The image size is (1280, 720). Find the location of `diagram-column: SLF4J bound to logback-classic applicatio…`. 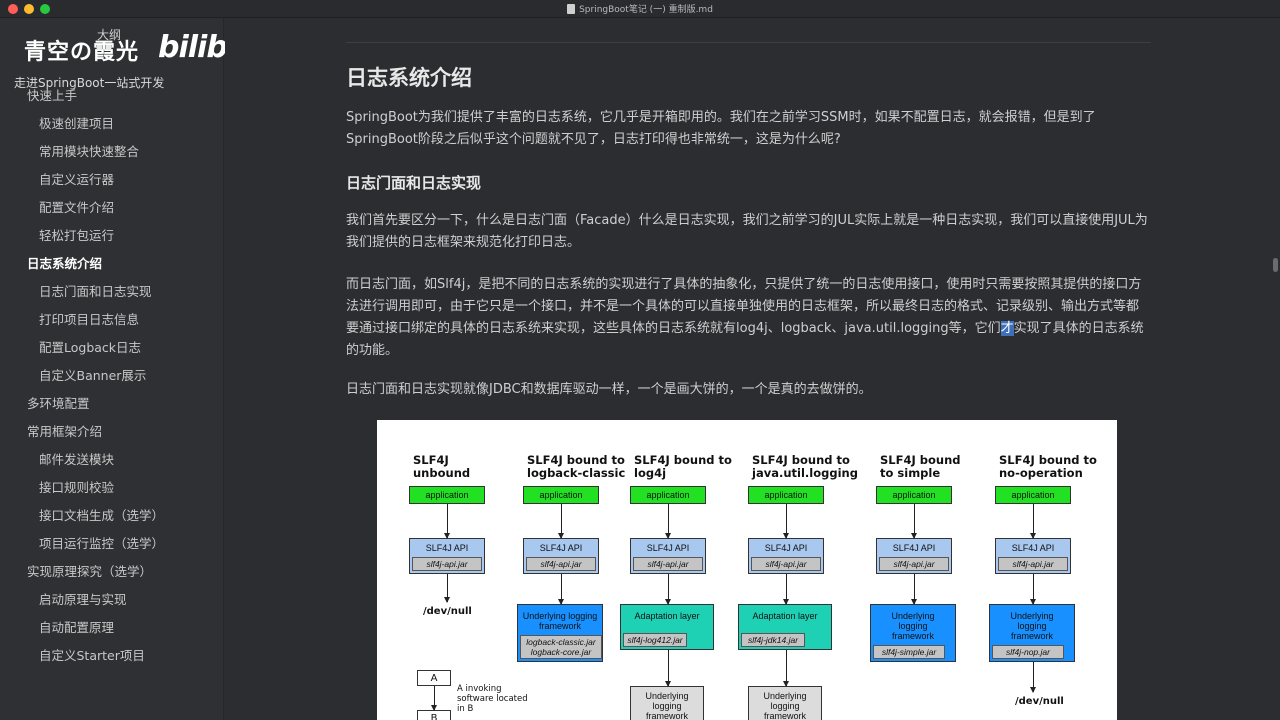

diagram-column: SLF4J bound to logback-classic applicatio… is located at coordinates (581, 570).